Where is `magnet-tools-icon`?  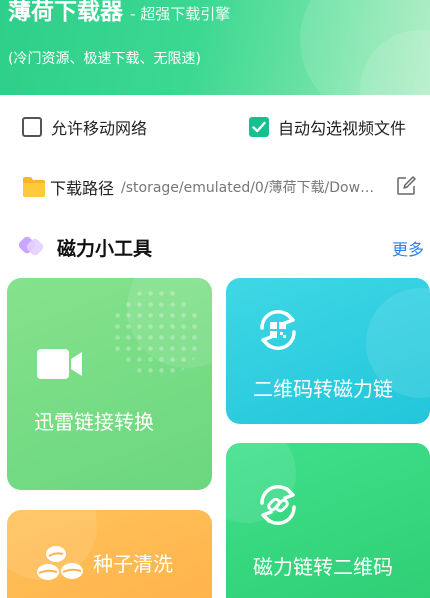 magnet-tools-icon is located at coordinates (31, 246).